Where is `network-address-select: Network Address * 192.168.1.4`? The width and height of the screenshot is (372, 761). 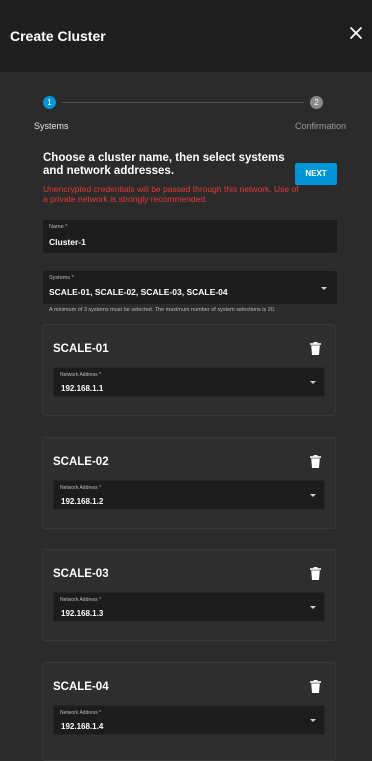 network-address-select: Network Address * 192.168.1.4 is located at coordinates (189, 720).